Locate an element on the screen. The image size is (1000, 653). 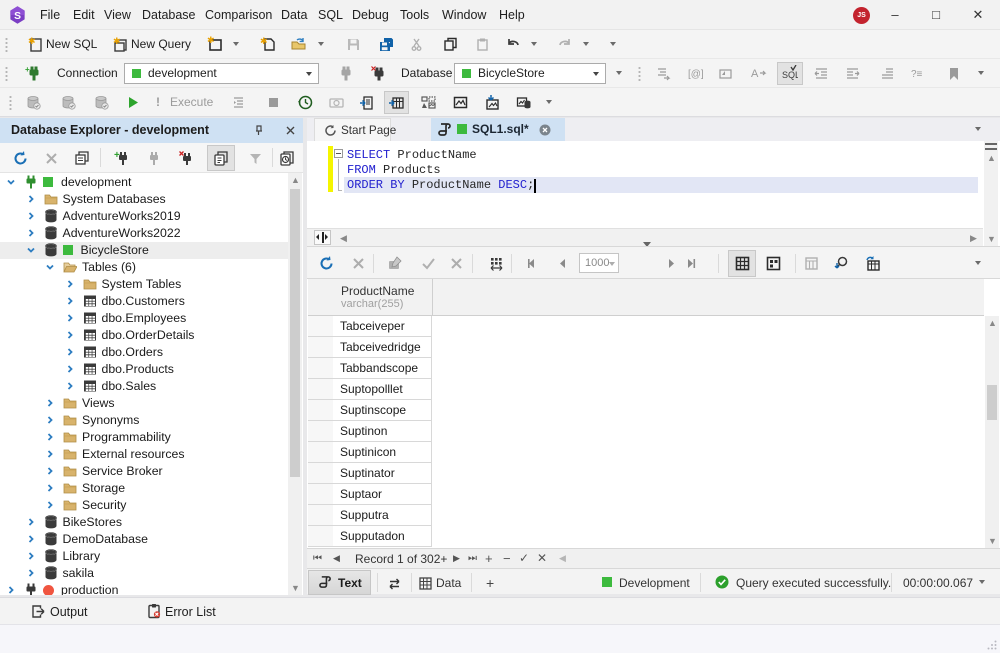
svg-text: A is located at coordinates (755, 74).